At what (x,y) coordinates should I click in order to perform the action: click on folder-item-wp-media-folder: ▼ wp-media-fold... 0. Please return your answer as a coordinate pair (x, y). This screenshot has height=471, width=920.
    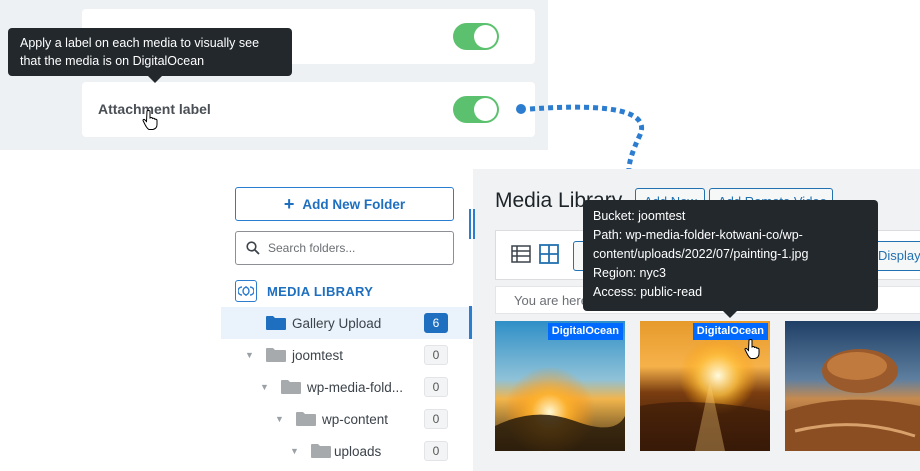
    Looking at the image, I should click on (347, 387).